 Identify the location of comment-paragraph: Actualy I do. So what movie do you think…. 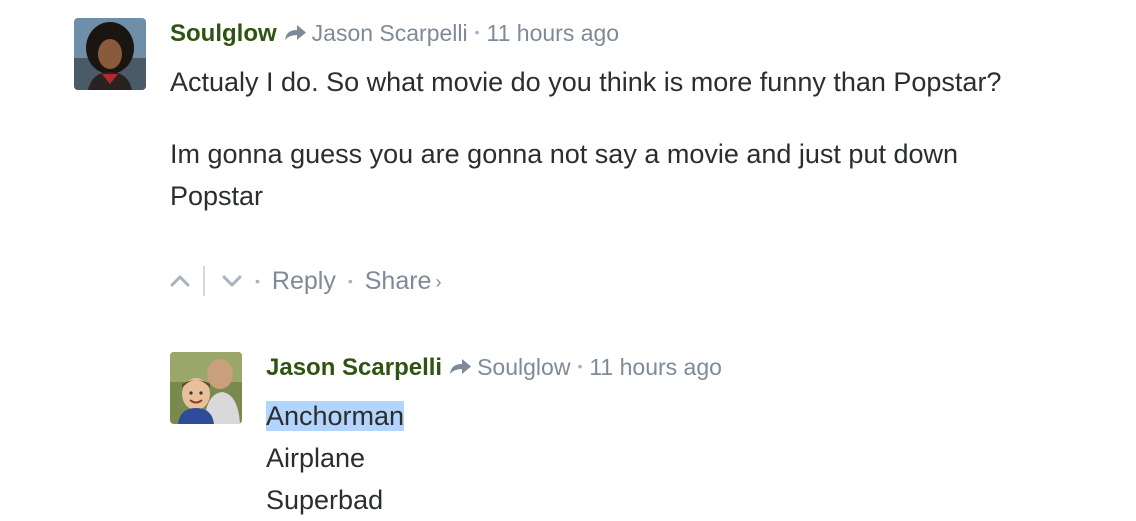
(586, 82).